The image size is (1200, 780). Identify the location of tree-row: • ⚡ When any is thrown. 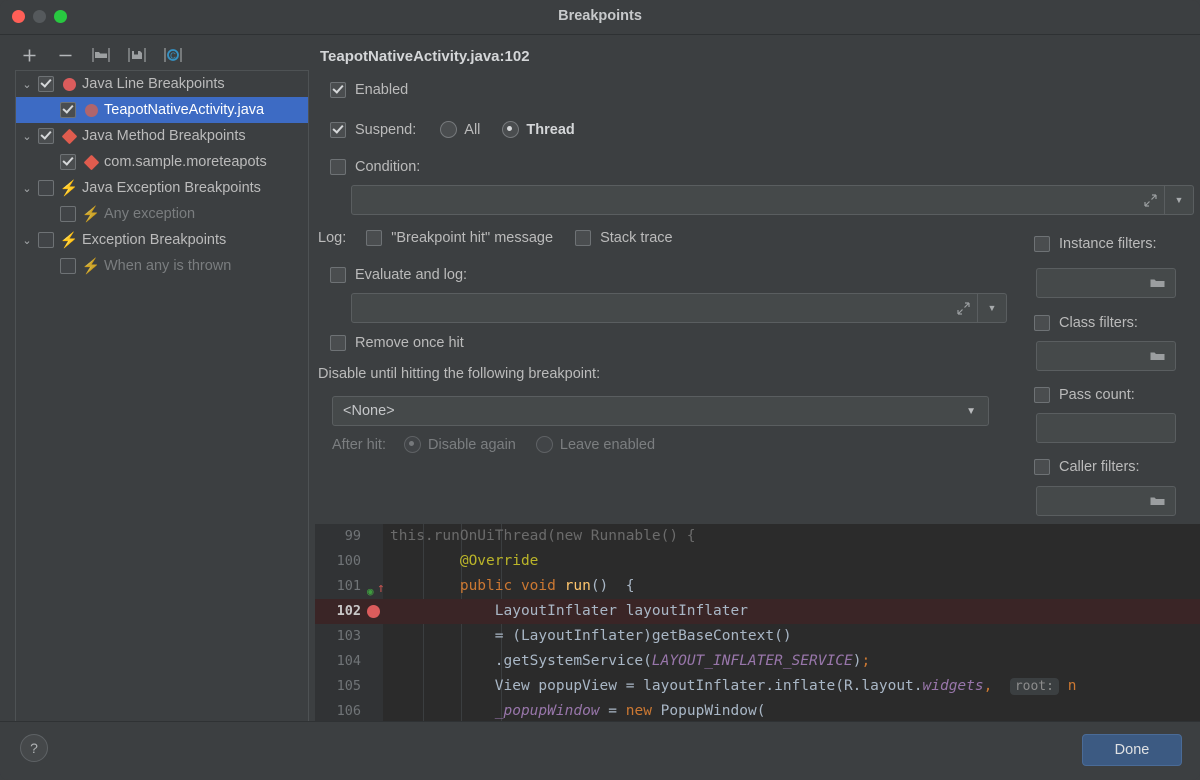
(162, 266).